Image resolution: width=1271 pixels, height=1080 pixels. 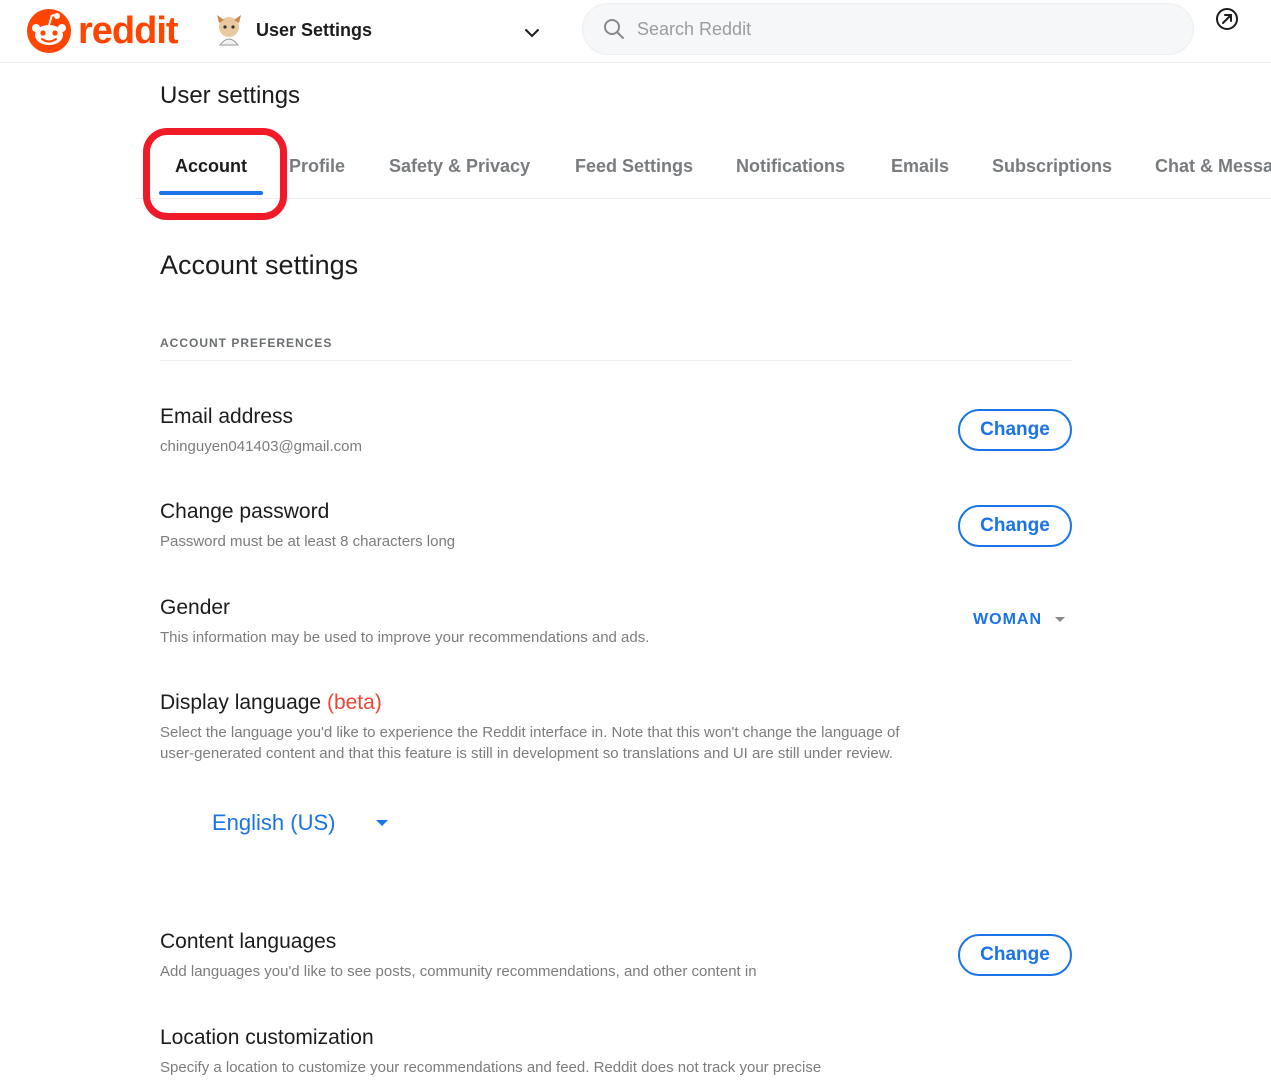 What do you see at coordinates (195, 607) in the screenshot?
I see `setting-title: Gender` at bounding box center [195, 607].